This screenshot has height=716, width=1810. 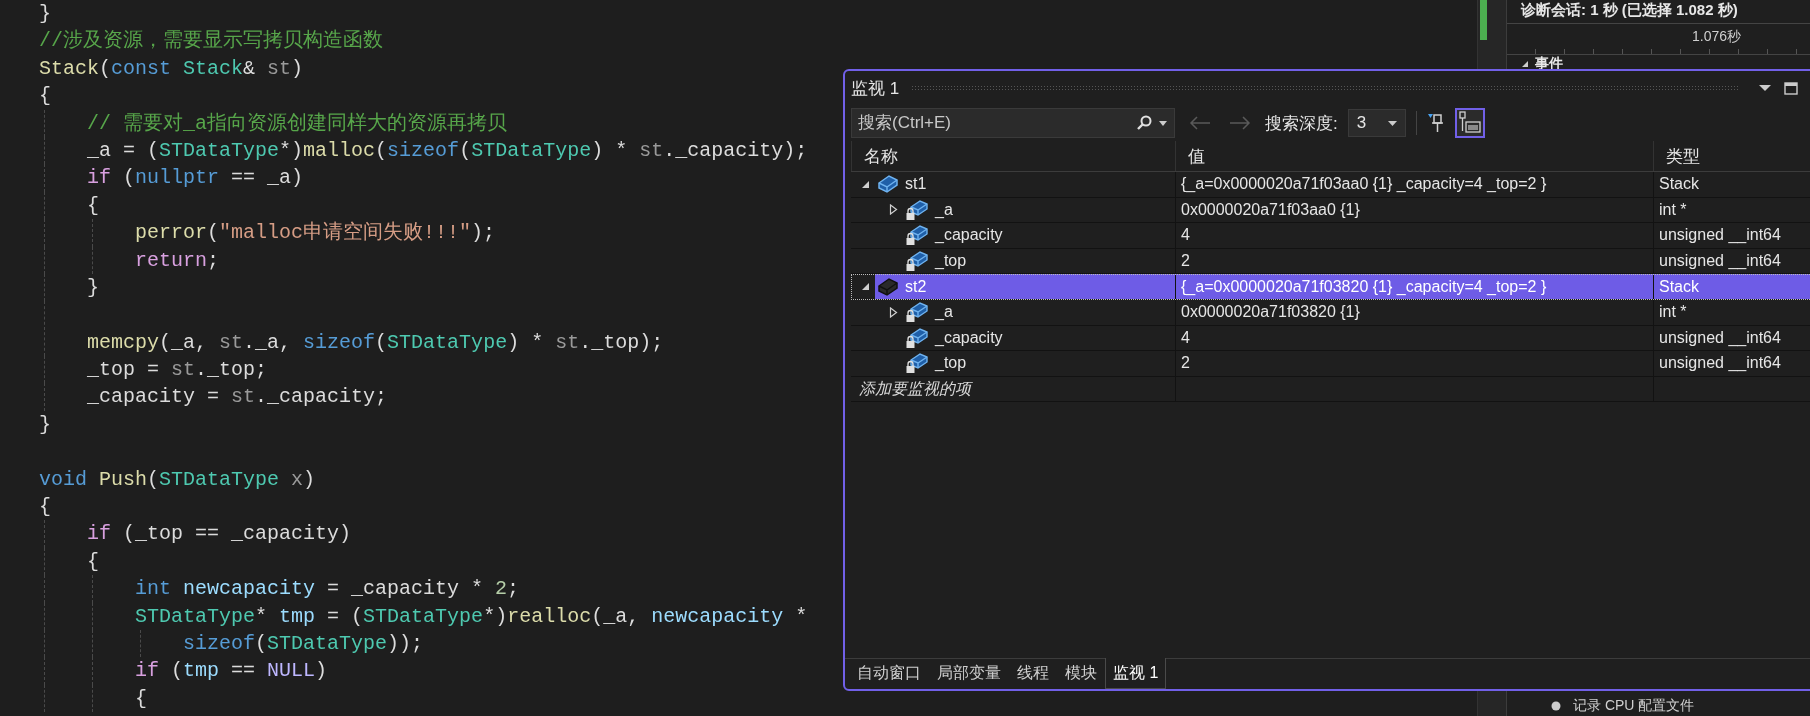 I want to click on code-line: sizeof(STDataType));, so click(x=303, y=644).